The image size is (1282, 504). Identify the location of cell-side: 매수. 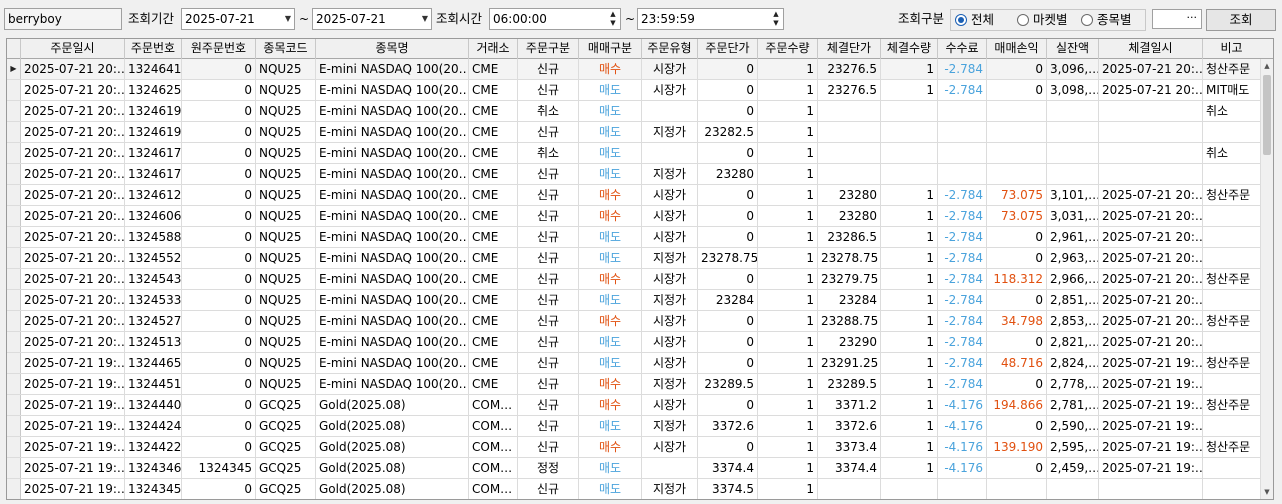
(610, 279).